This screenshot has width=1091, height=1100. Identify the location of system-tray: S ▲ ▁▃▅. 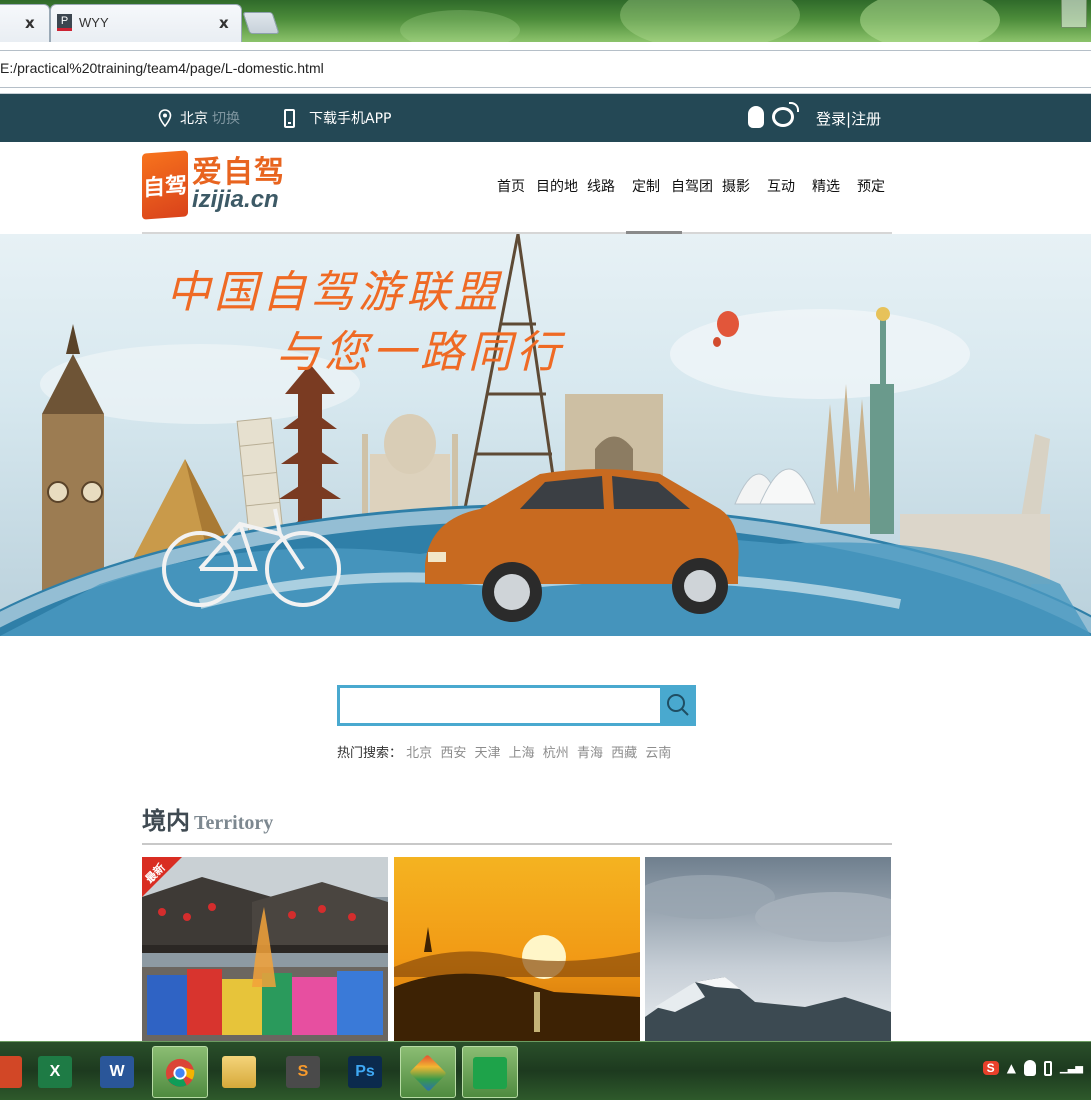
(1032, 1068).